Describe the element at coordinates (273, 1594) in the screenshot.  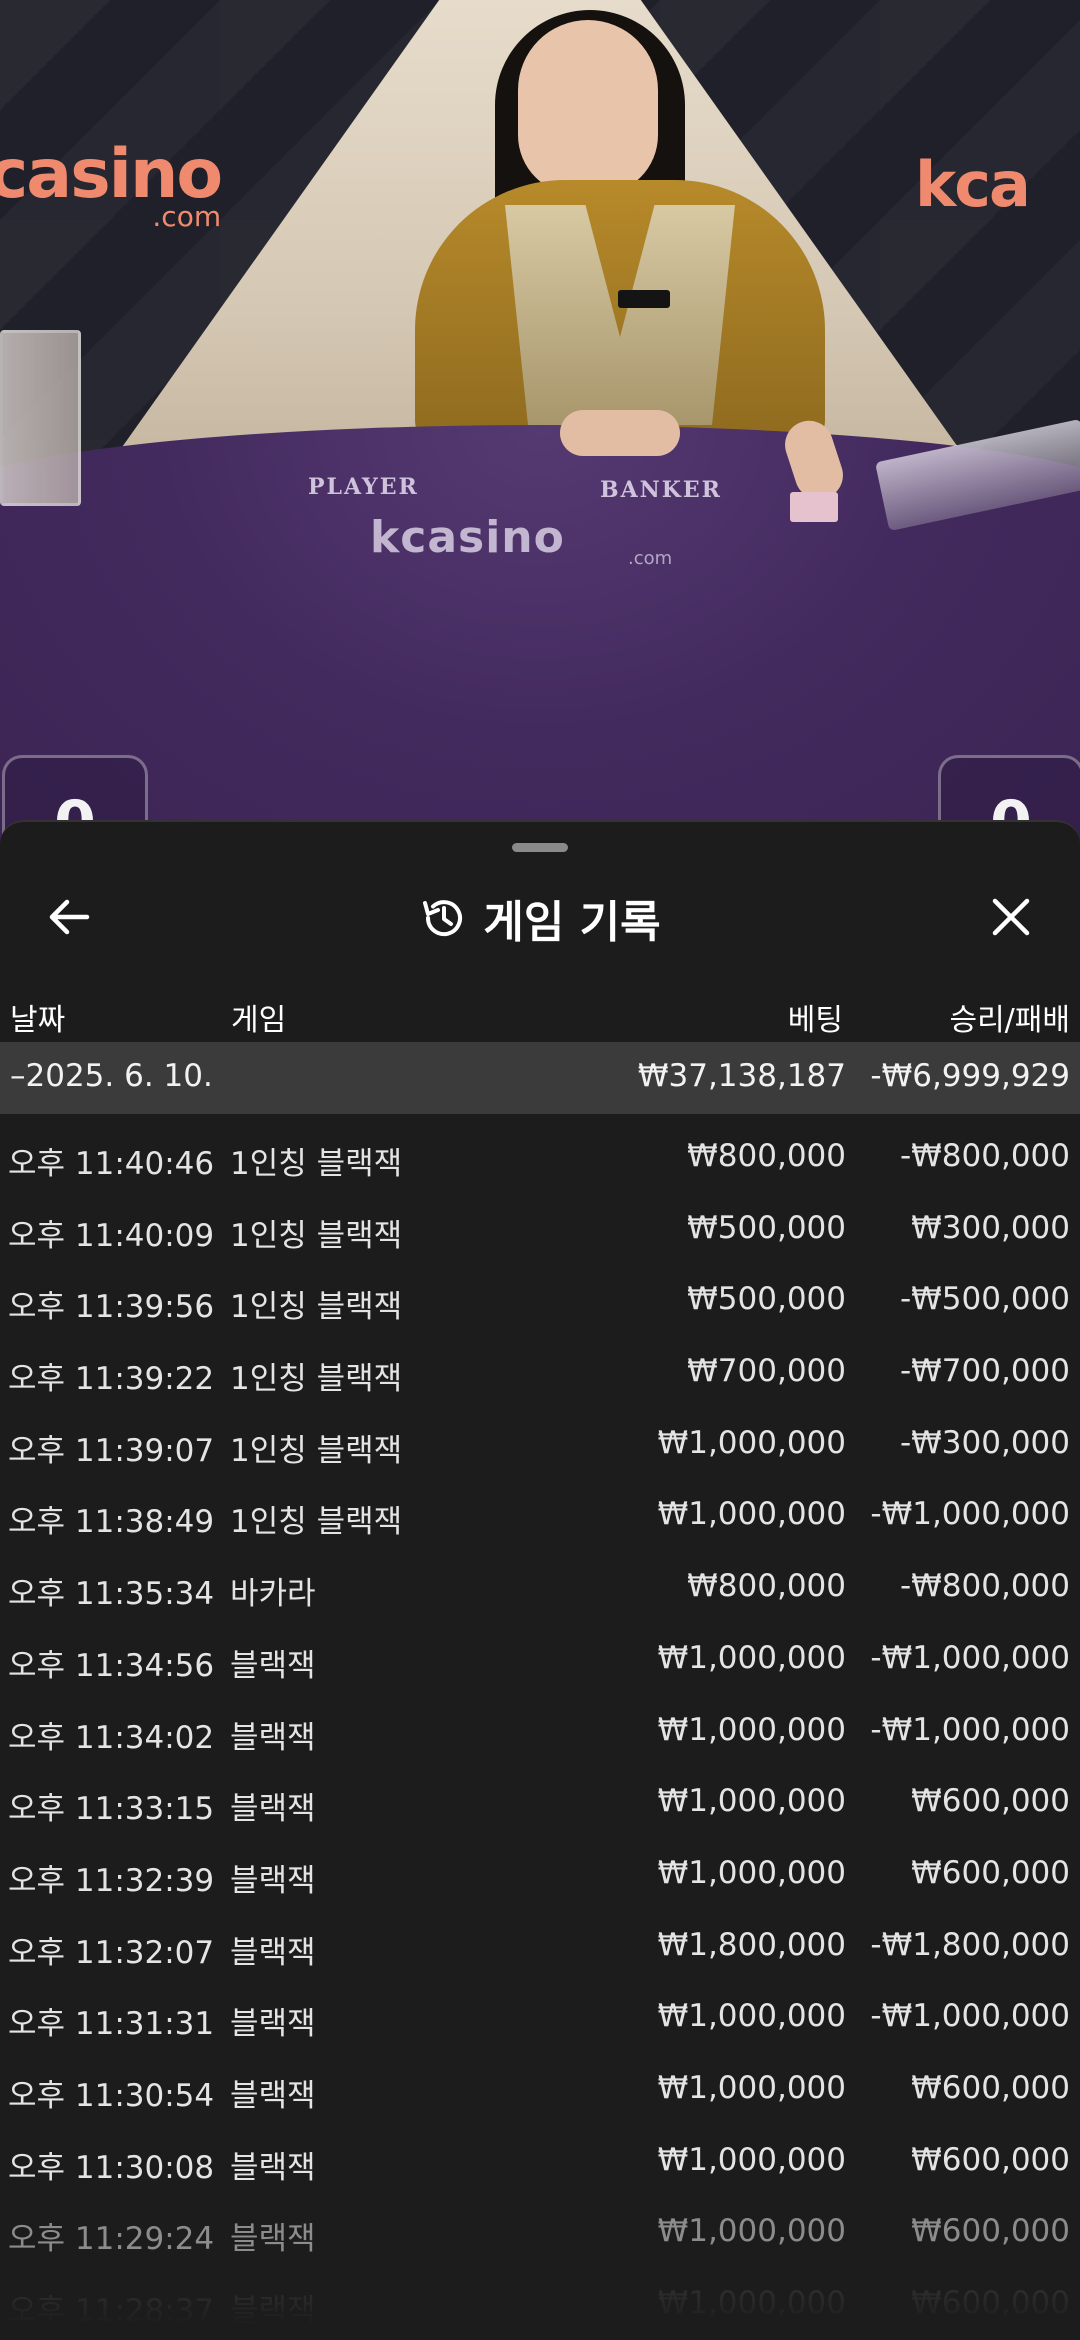
I see `row-game: 바카라` at that location.